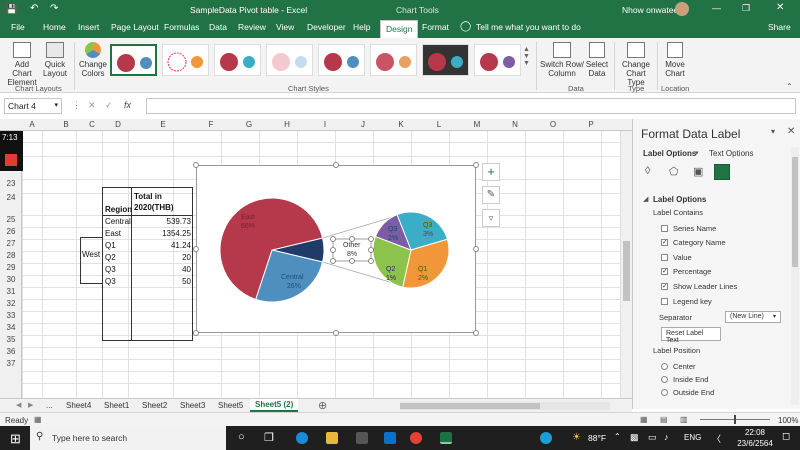 The image size is (800, 450). What do you see at coordinates (285, 27) in the screenshot?
I see `tab-view: View` at bounding box center [285, 27].